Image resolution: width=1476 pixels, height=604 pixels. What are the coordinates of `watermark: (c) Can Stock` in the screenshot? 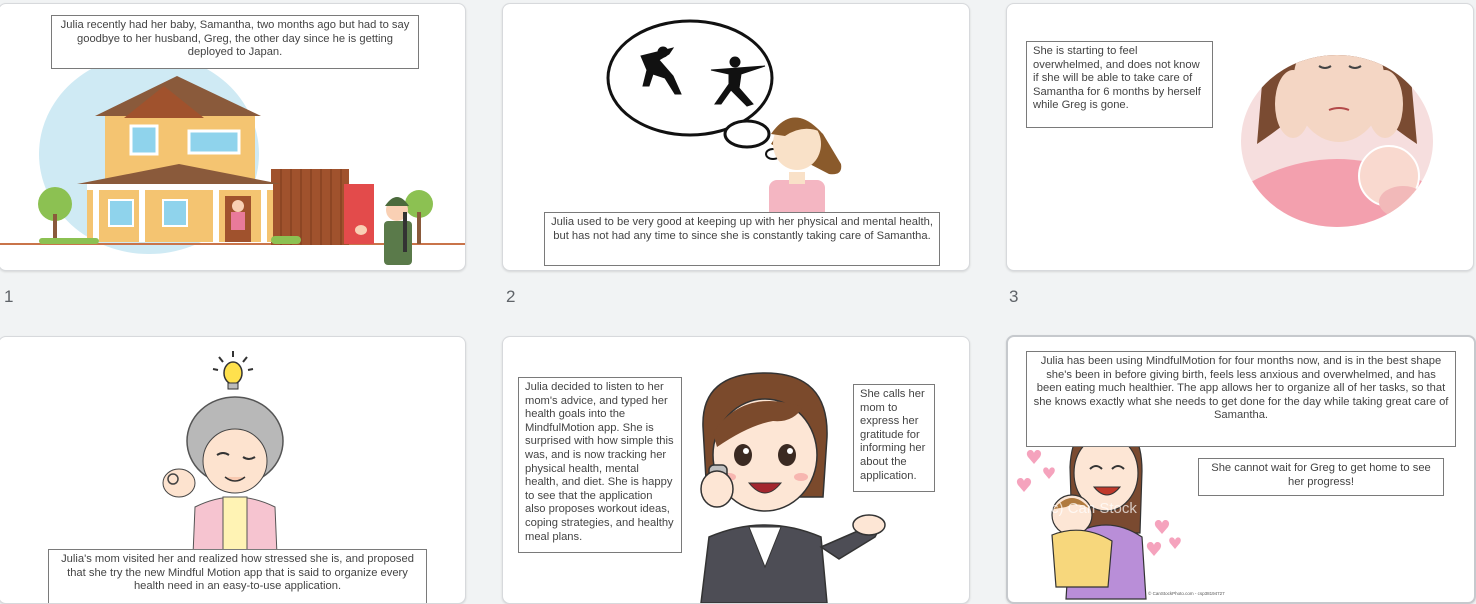 It's located at (1091, 508).